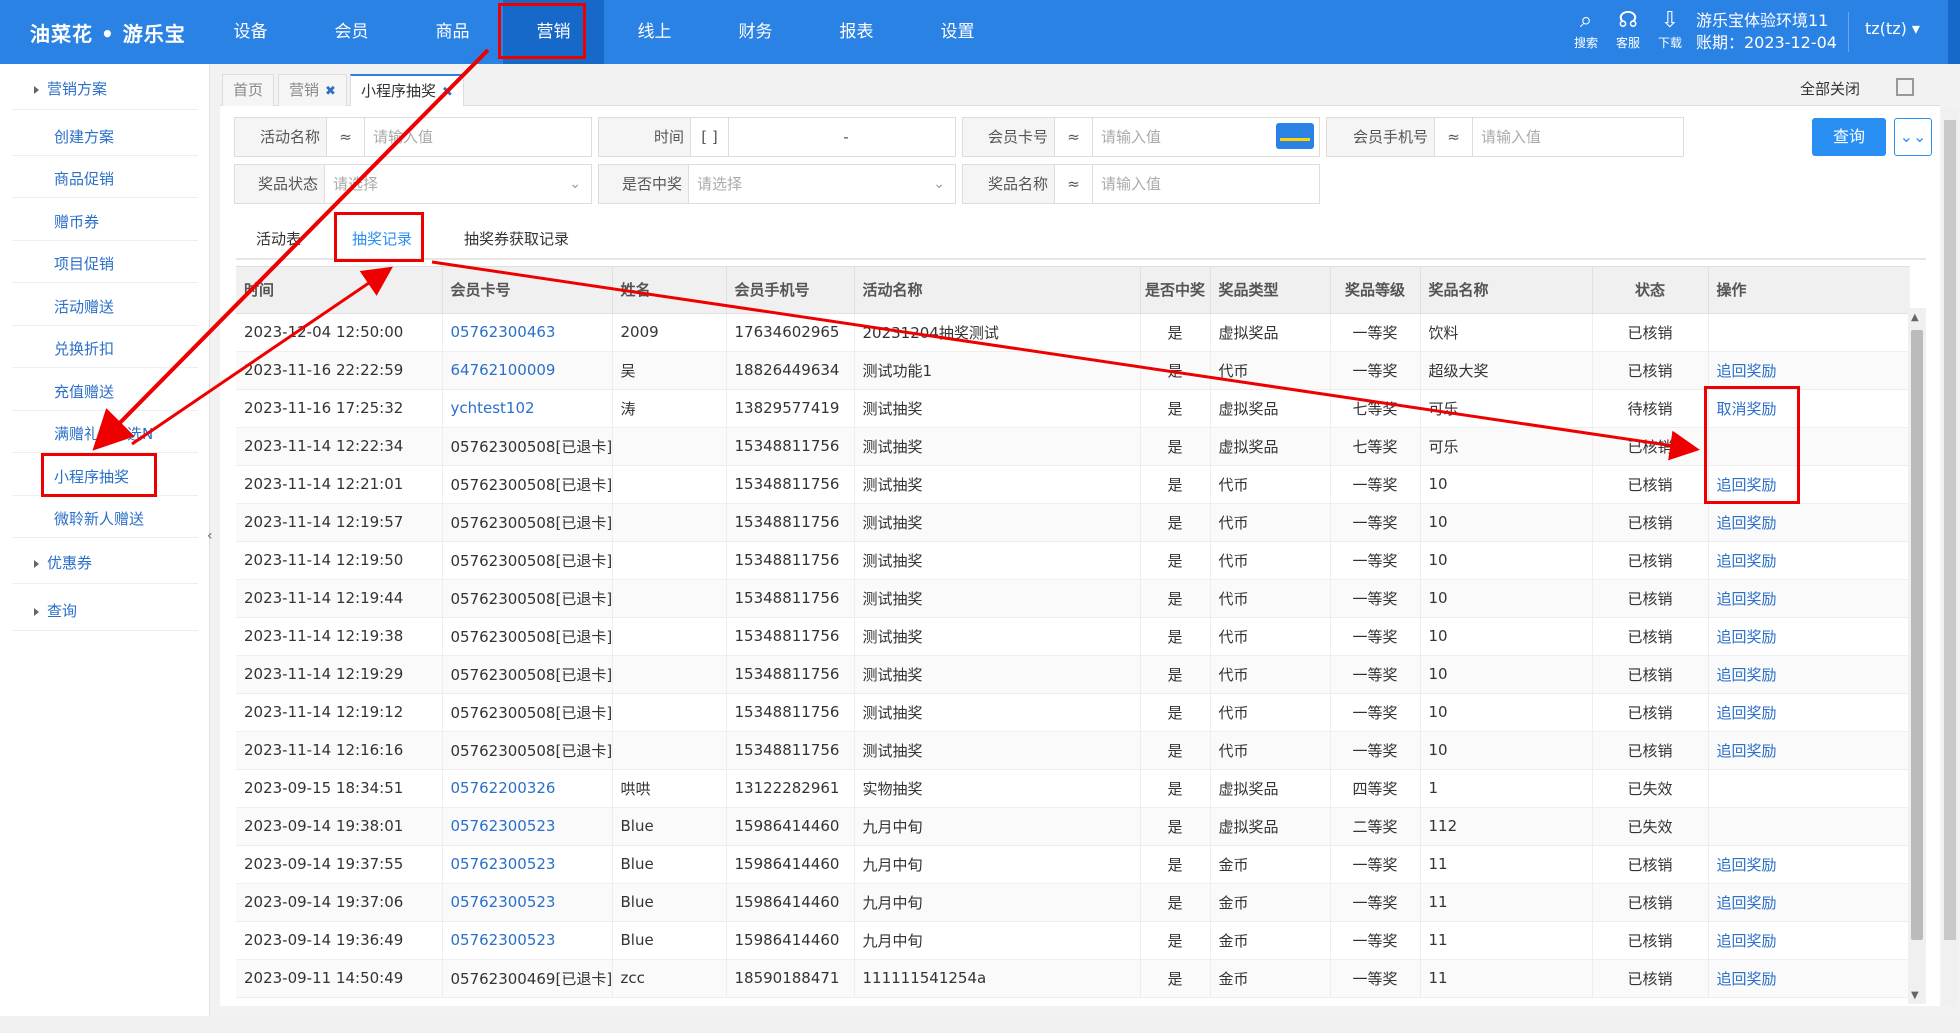 This screenshot has width=1960, height=1033. I want to click on sidebar-item-recharge-gift: 充值赠送, so click(84, 391).